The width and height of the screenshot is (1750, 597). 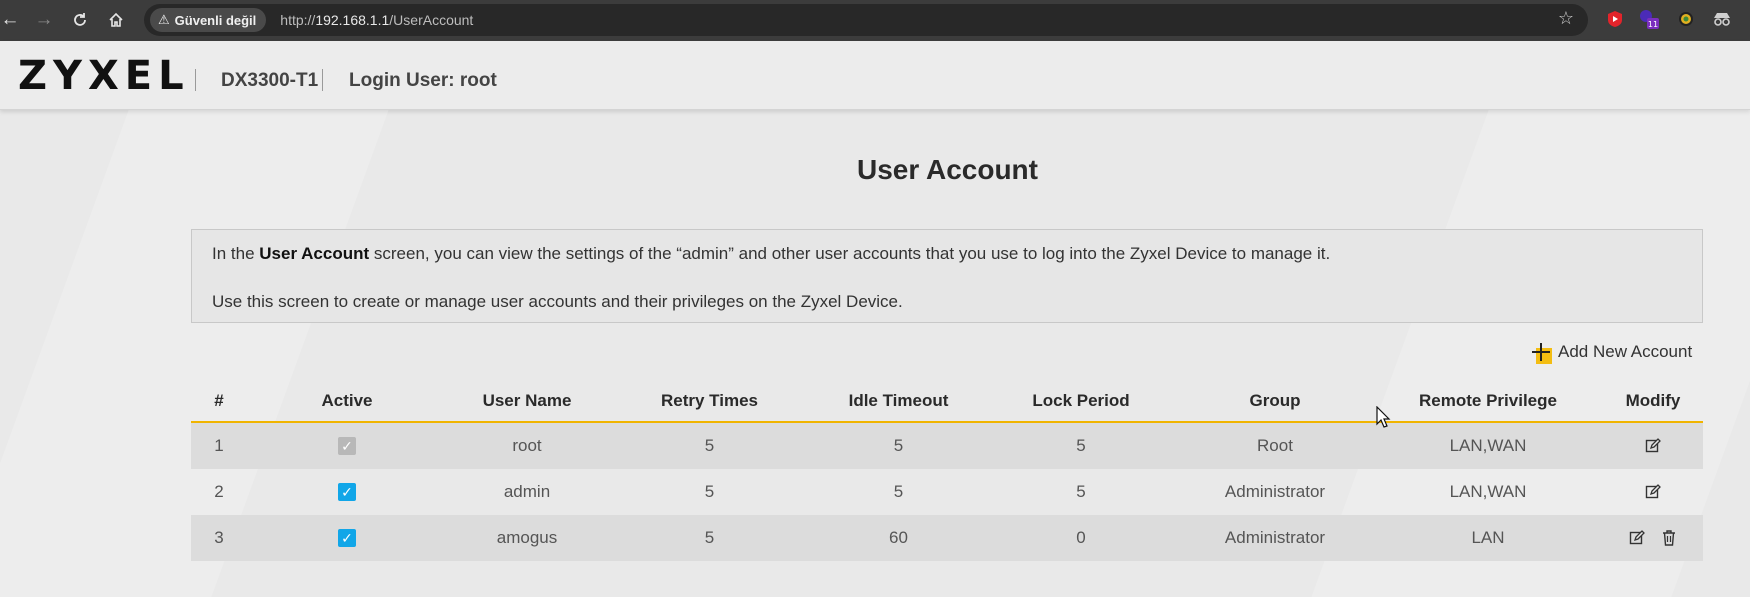 What do you see at coordinates (1653, 400) in the screenshot?
I see `header-modify: Modify` at bounding box center [1653, 400].